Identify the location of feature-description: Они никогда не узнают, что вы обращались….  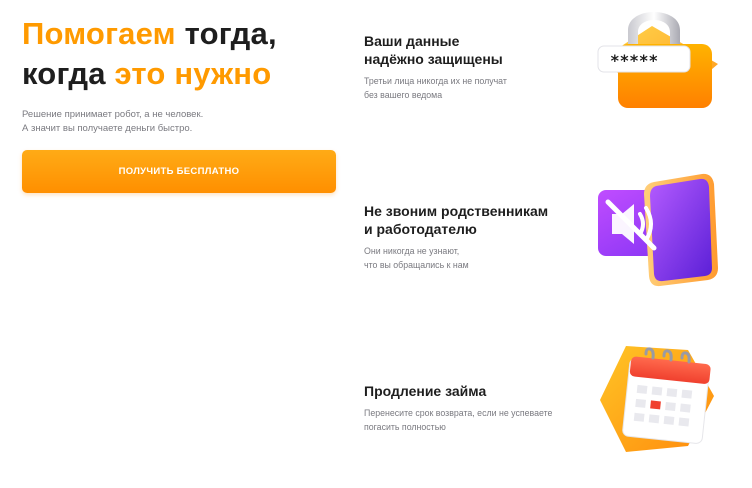
(456, 258).